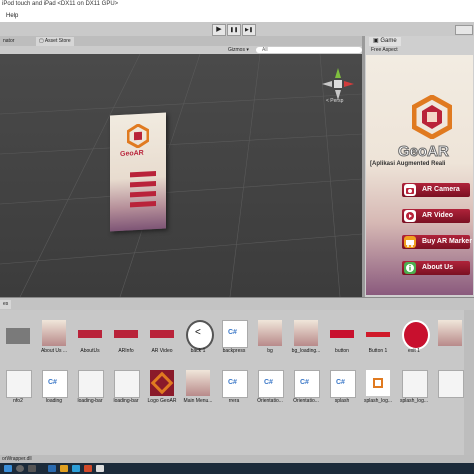 The width and height of the screenshot is (474, 474). I want to click on search-icon, so click(20, 468).